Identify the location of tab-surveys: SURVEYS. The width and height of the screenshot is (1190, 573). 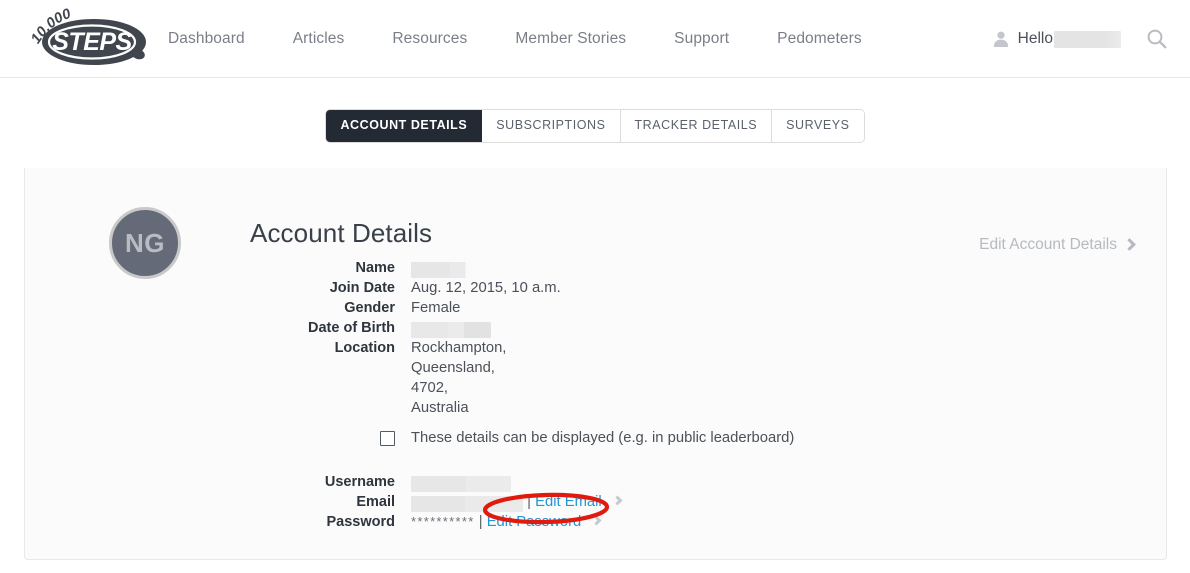
(818, 126).